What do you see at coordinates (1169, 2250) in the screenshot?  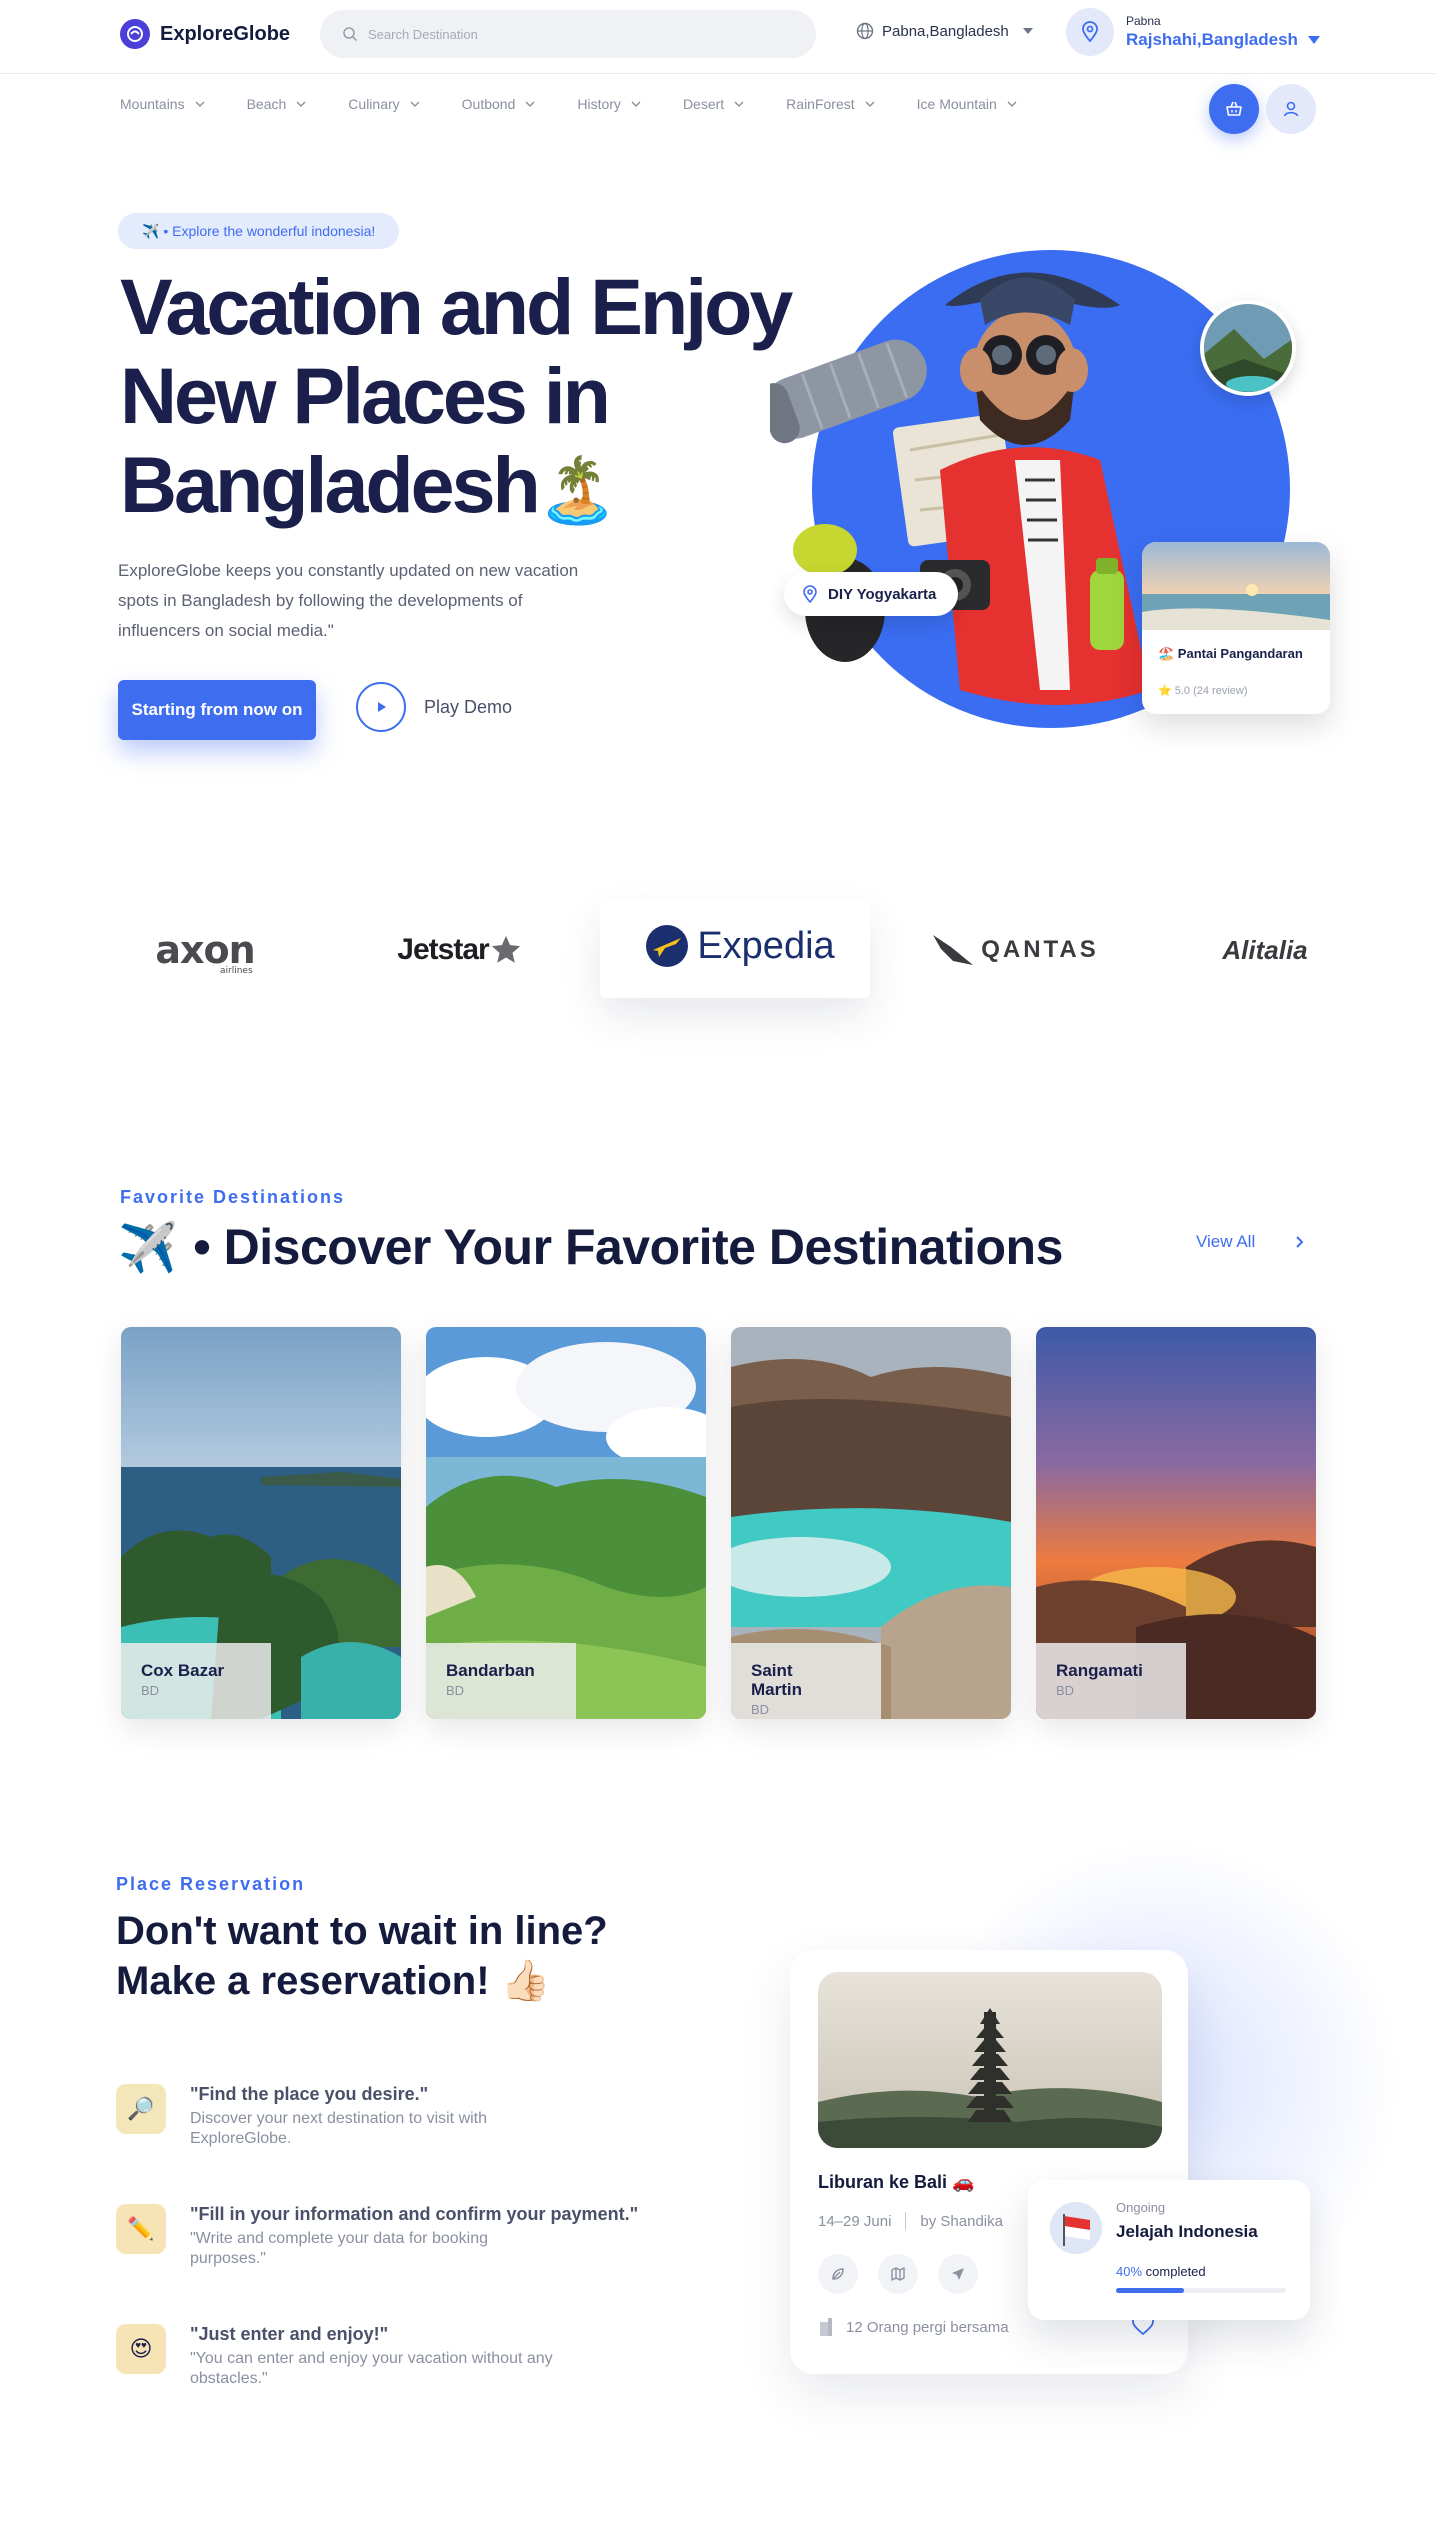 I see `ongoing-trip-card: Ongoing Jelajah Indonesia 40% completed` at bounding box center [1169, 2250].